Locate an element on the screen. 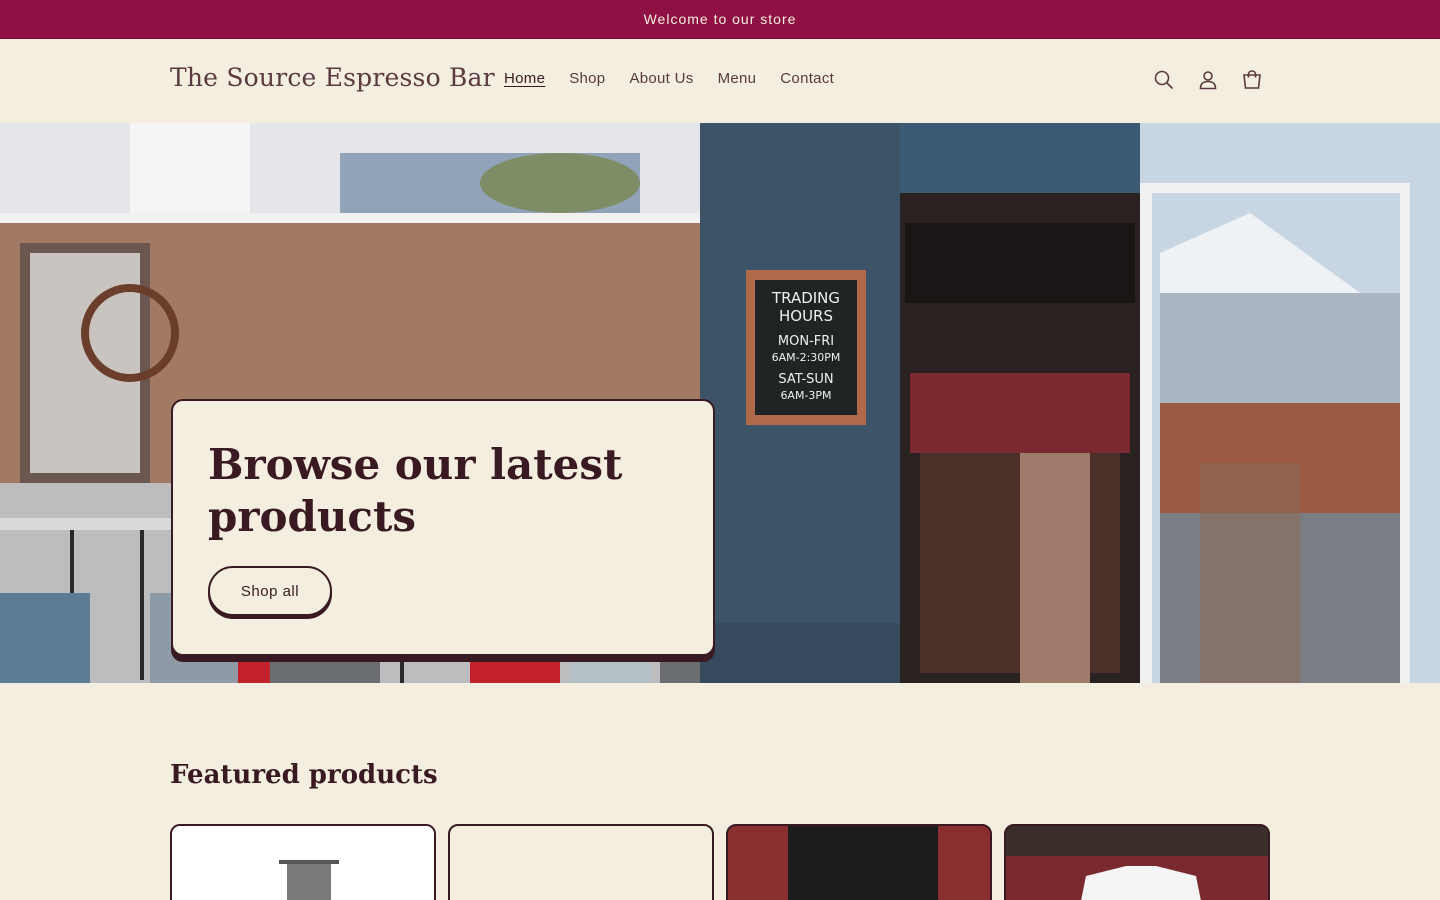 Image resolution: width=1440 pixels, height=900 pixels. chalkboard-line-6: 6AM-3PM is located at coordinates (805, 395).